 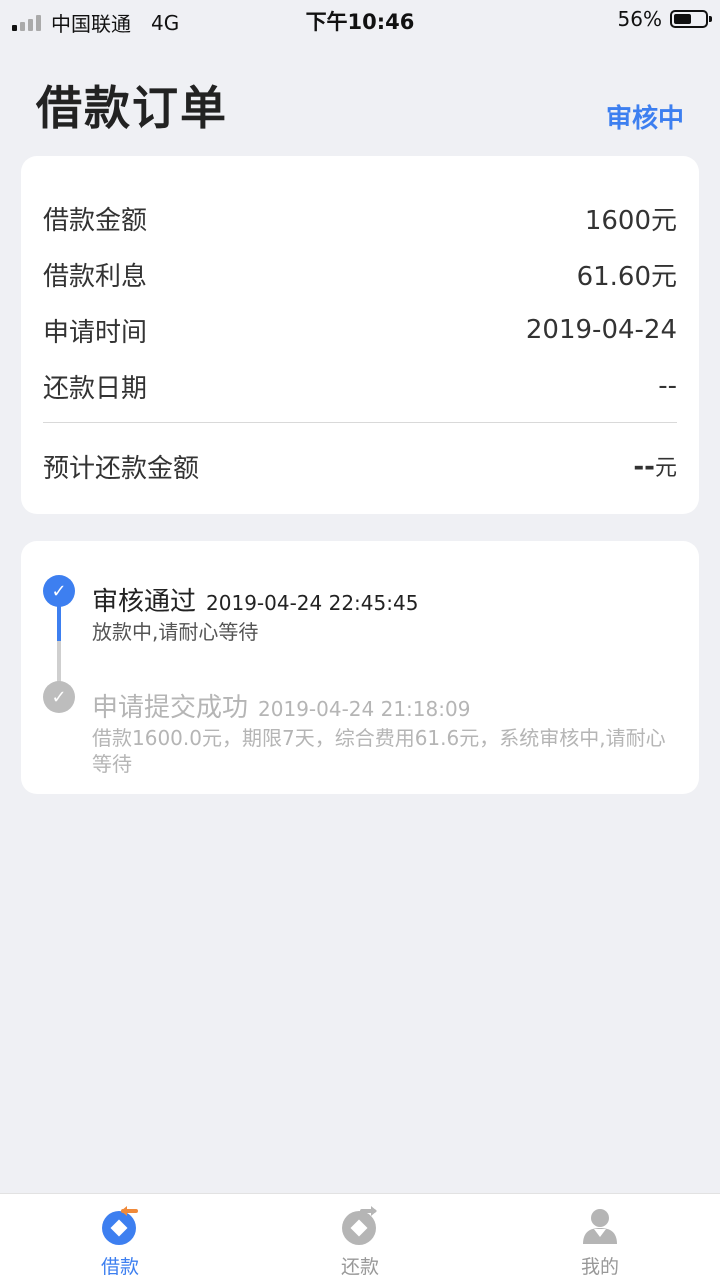 I want to click on timeline-step-title: 申请提交成功 2019-04-24 21:18:09, so click(x=281, y=705).